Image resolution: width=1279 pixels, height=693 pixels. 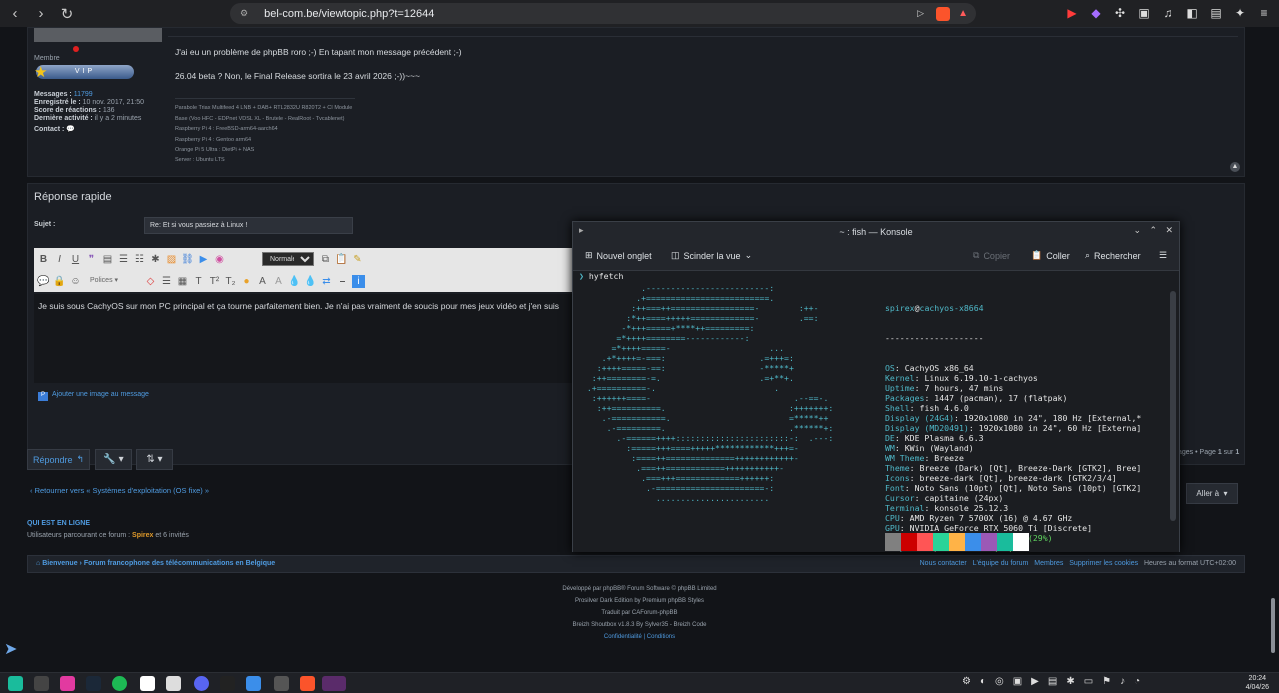 I want to click on subscript-icon: T₂, so click(x=230, y=281).